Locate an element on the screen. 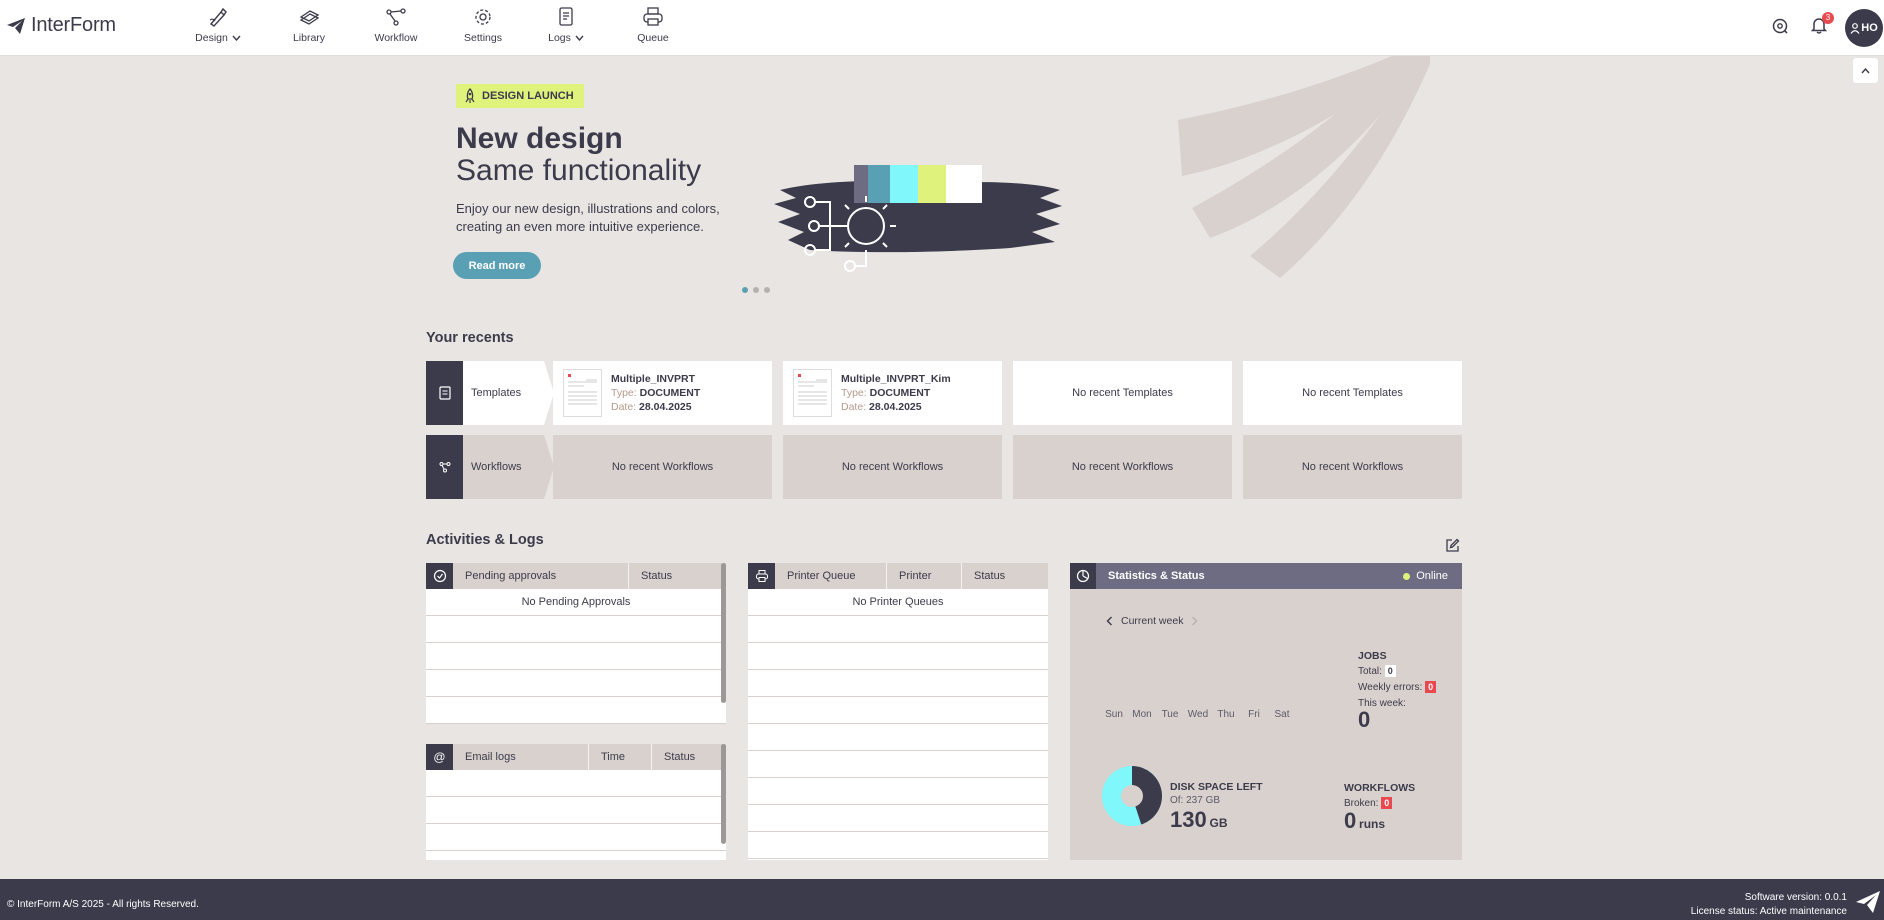 The height and width of the screenshot is (920, 1884). disk-space-unit: GB is located at coordinates (1218, 823).